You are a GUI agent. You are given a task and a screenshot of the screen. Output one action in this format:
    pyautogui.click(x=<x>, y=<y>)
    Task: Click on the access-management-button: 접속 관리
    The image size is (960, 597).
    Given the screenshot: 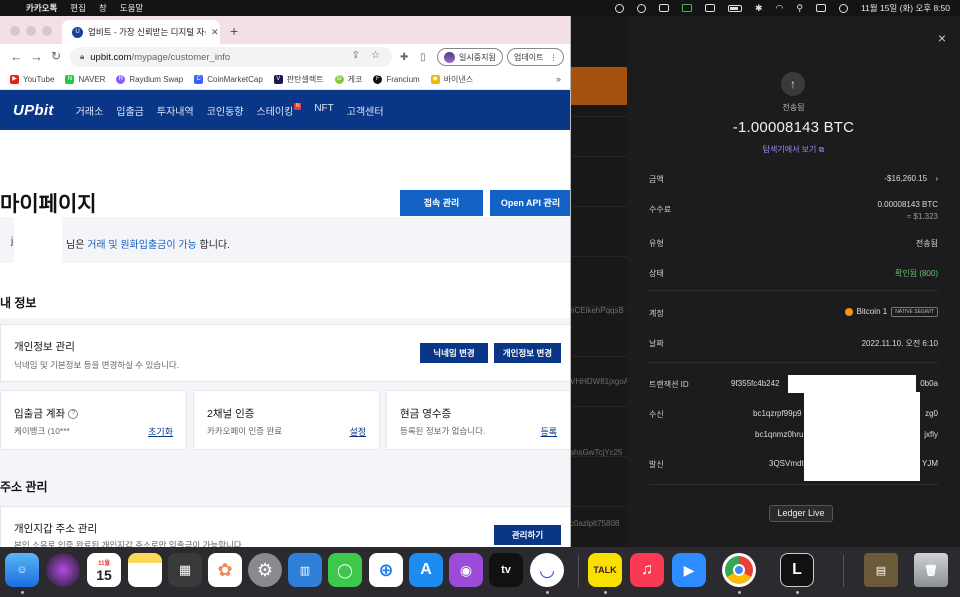 What is the action you would take?
    pyautogui.click(x=441, y=203)
    